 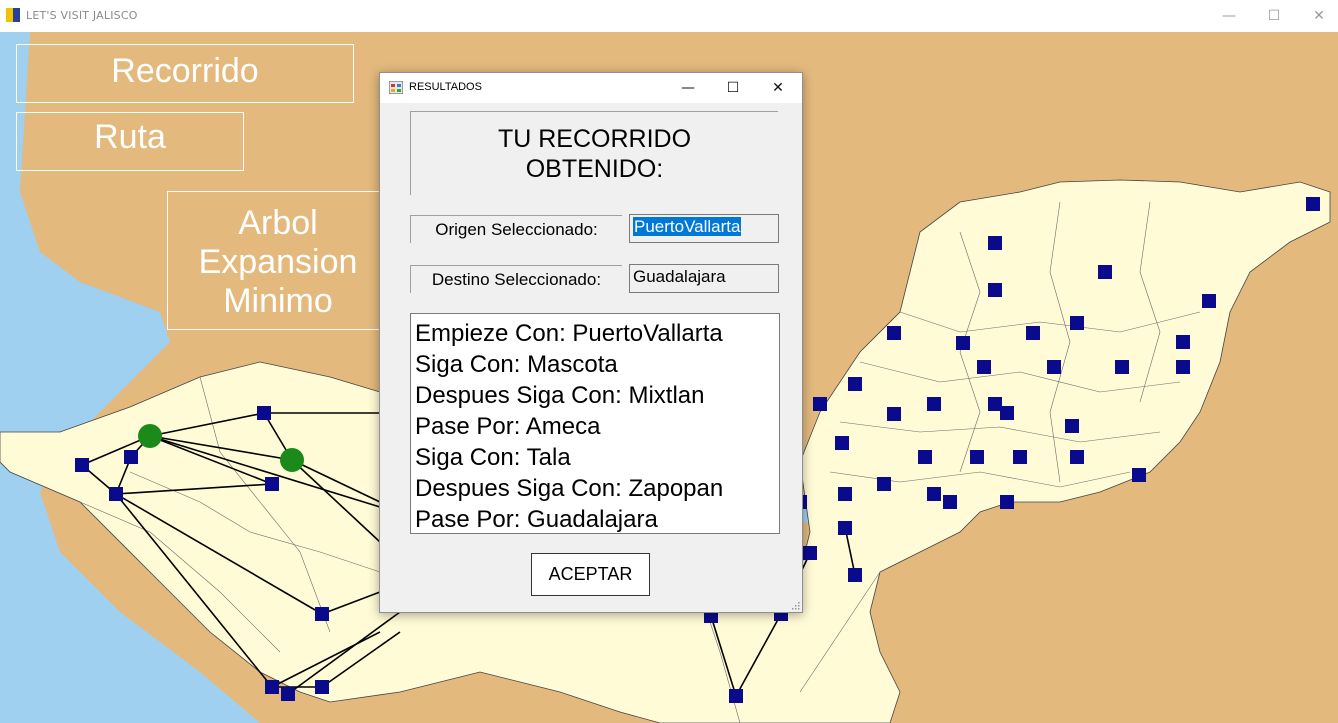 What do you see at coordinates (669, 16) in the screenshot?
I see `window-titlebar: LET'S VISIT JALISCO — ☐ ✕` at bounding box center [669, 16].